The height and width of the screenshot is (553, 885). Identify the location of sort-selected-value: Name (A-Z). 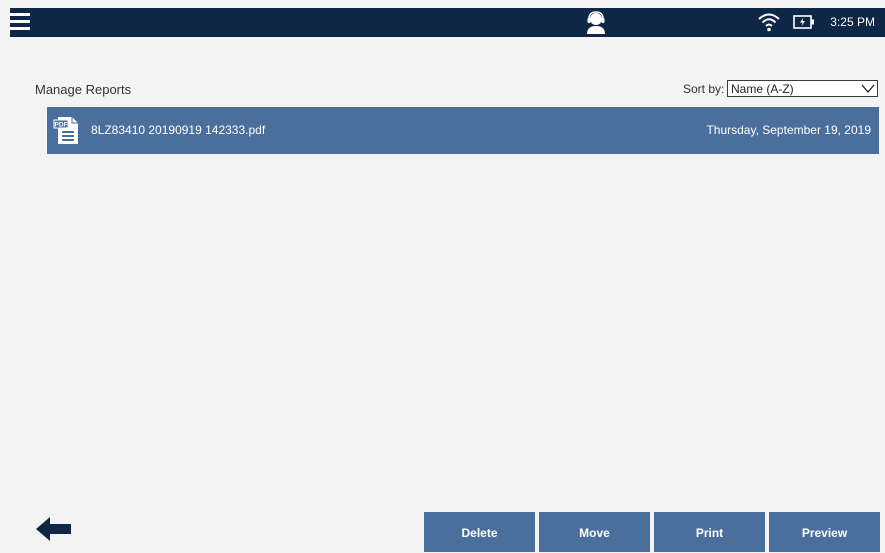
(762, 89).